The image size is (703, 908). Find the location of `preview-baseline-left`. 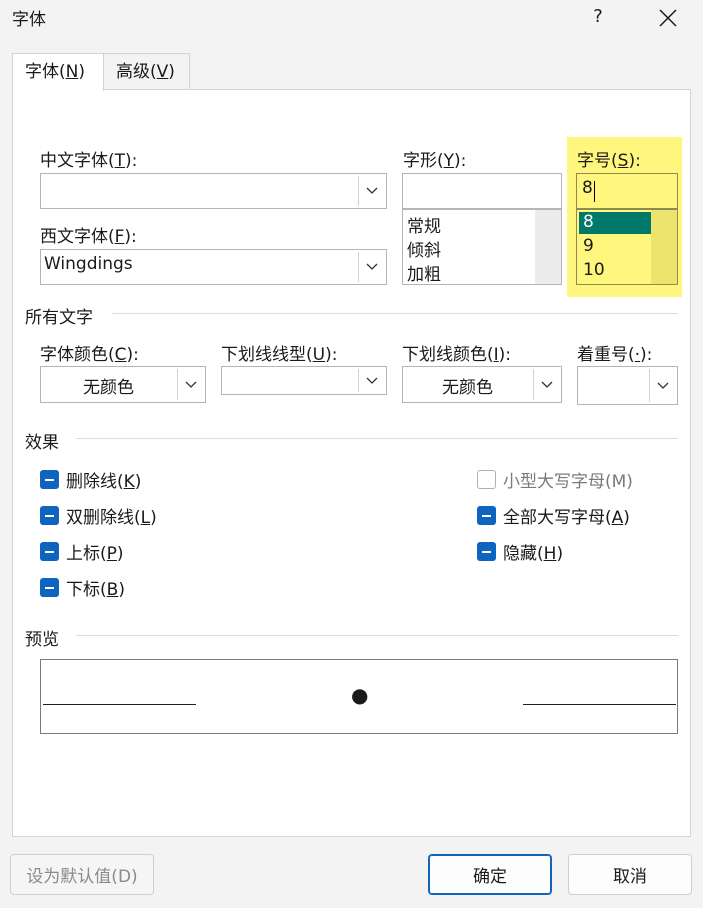

preview-baseline-left is located at coordinates (119, 704).